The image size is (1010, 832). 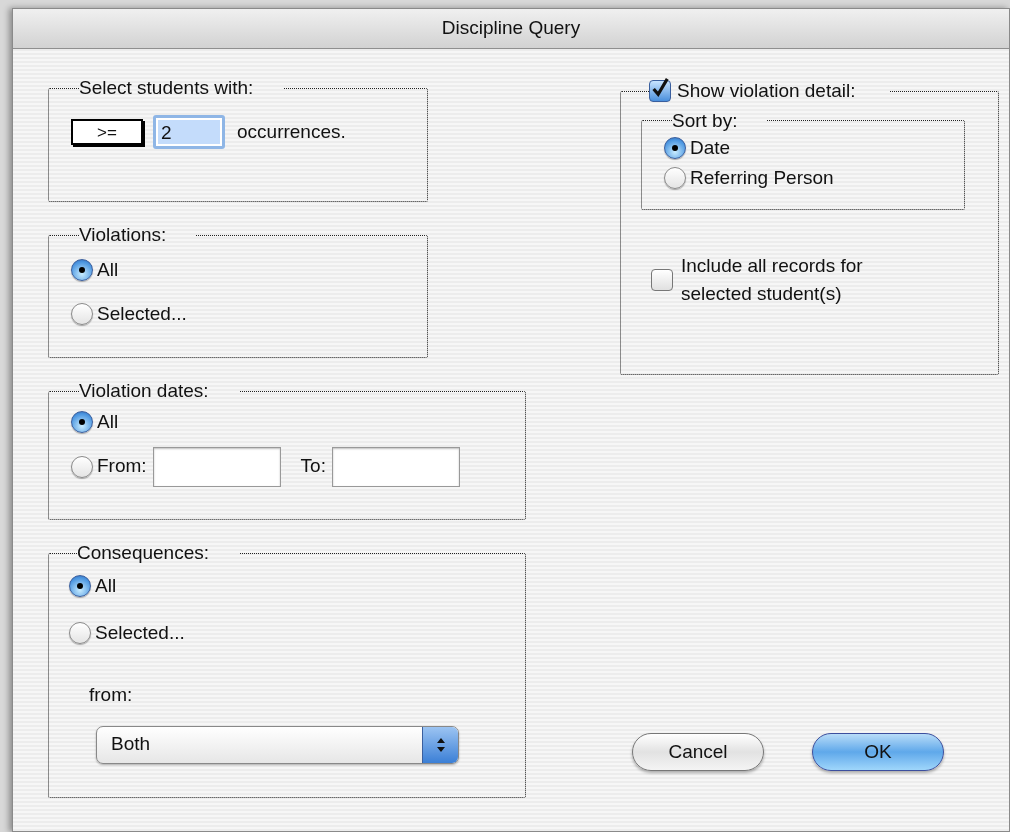 What do you see at coordinates (772, 279) in the screenshot?
I see `checkbox-label: Include all records for selected student(s)` at bounding box center [772, 279].